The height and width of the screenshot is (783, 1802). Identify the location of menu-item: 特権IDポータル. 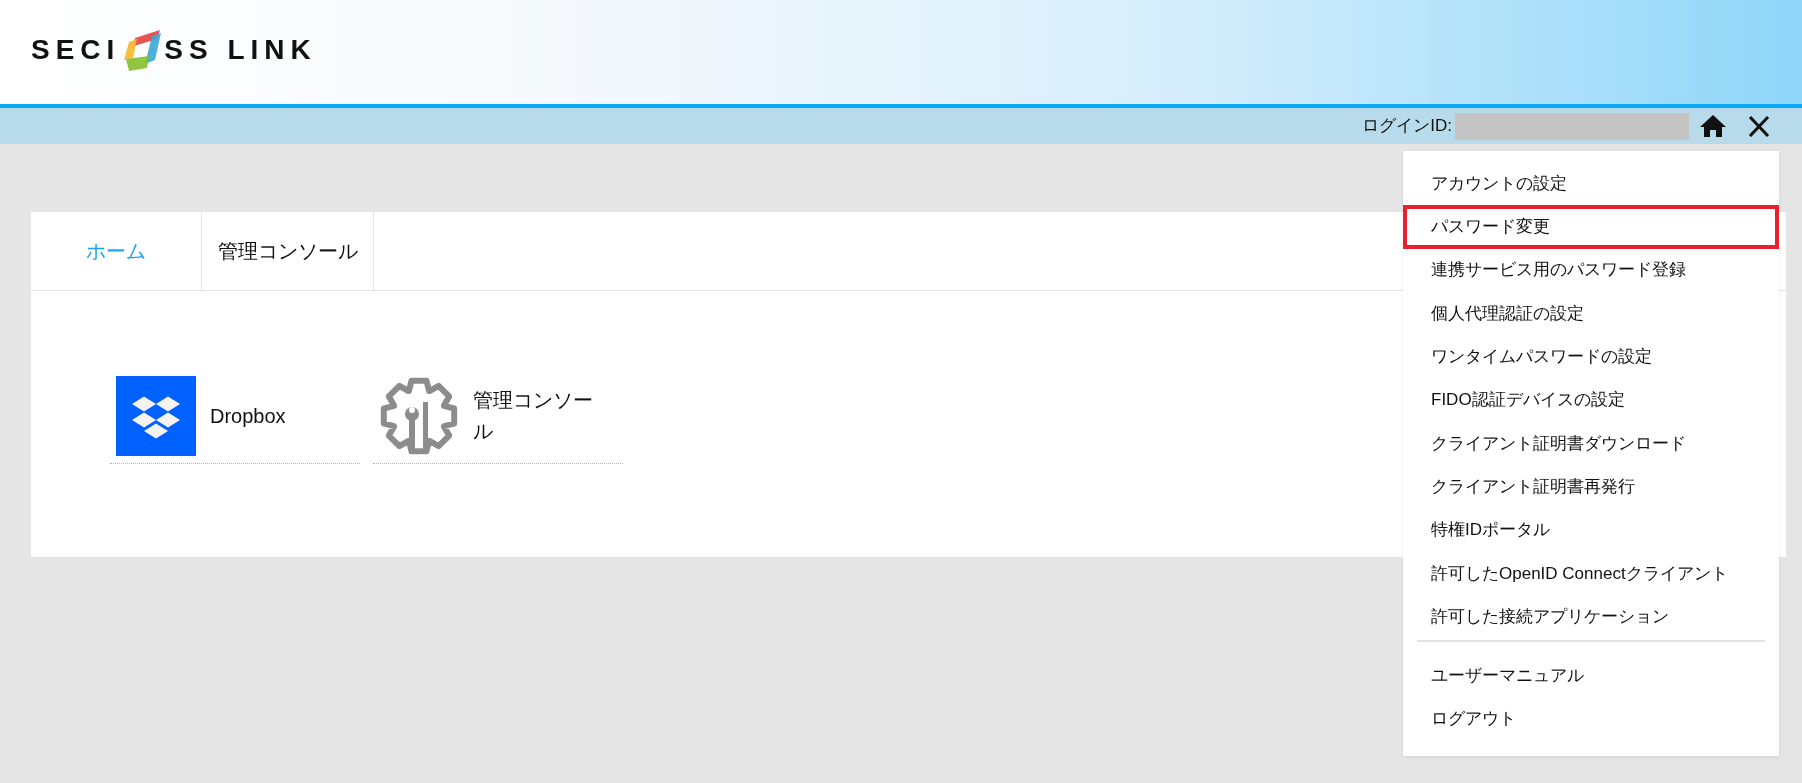
(1591, 530).